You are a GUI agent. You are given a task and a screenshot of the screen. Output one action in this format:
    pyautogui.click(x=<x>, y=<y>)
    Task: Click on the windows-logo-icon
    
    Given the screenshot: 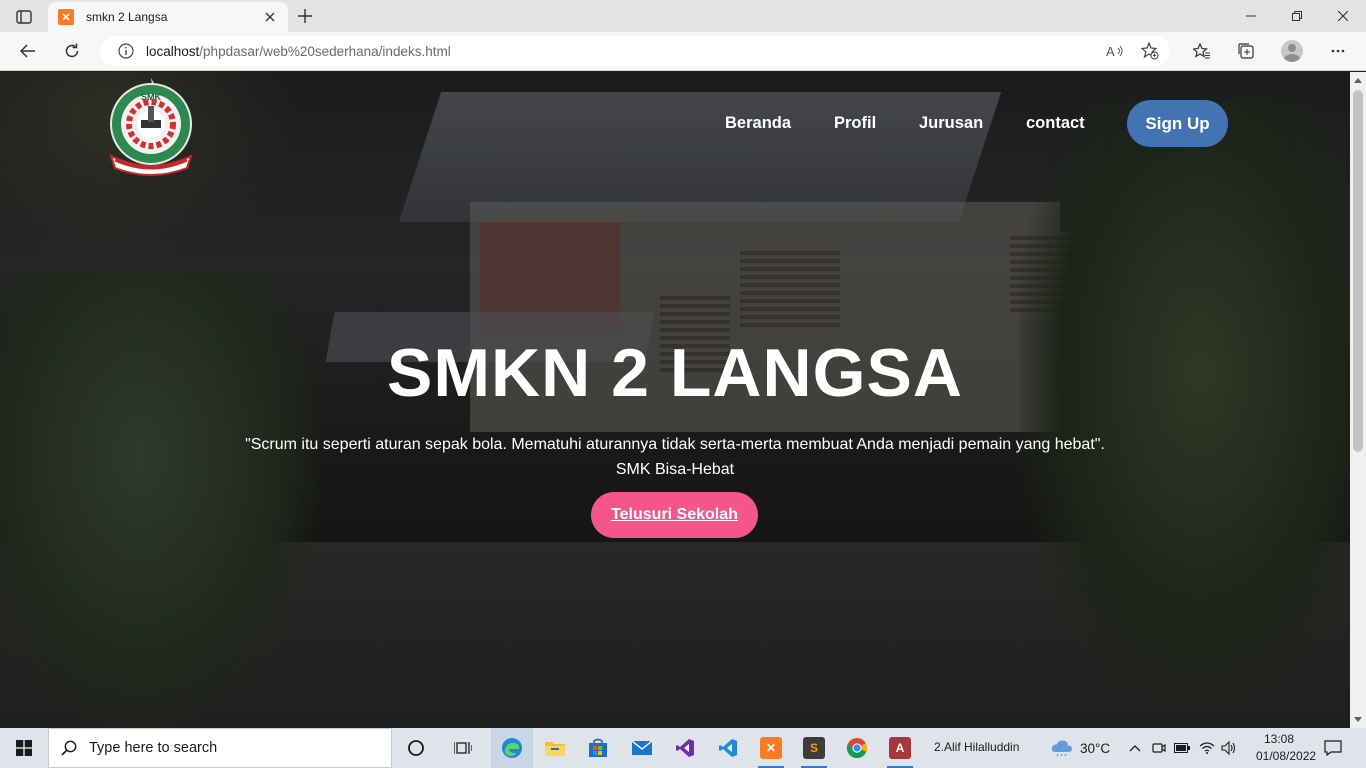 What is the action you would take?
    pyautogui.click(x=24, y=748)
    